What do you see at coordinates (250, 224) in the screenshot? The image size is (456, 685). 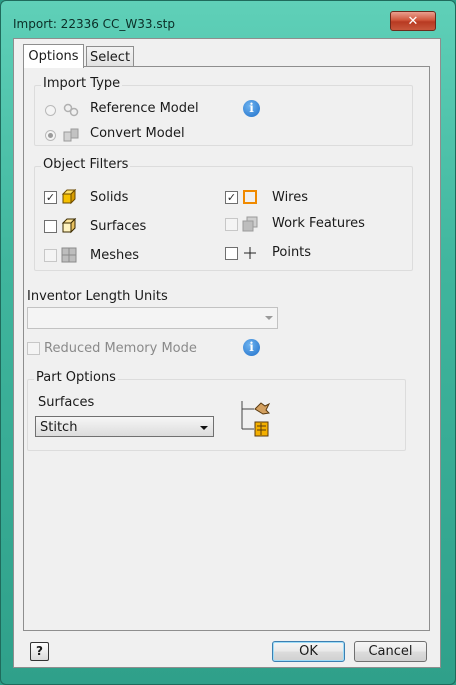 I see `work-plane-icon` at bounding box center [250, 224].